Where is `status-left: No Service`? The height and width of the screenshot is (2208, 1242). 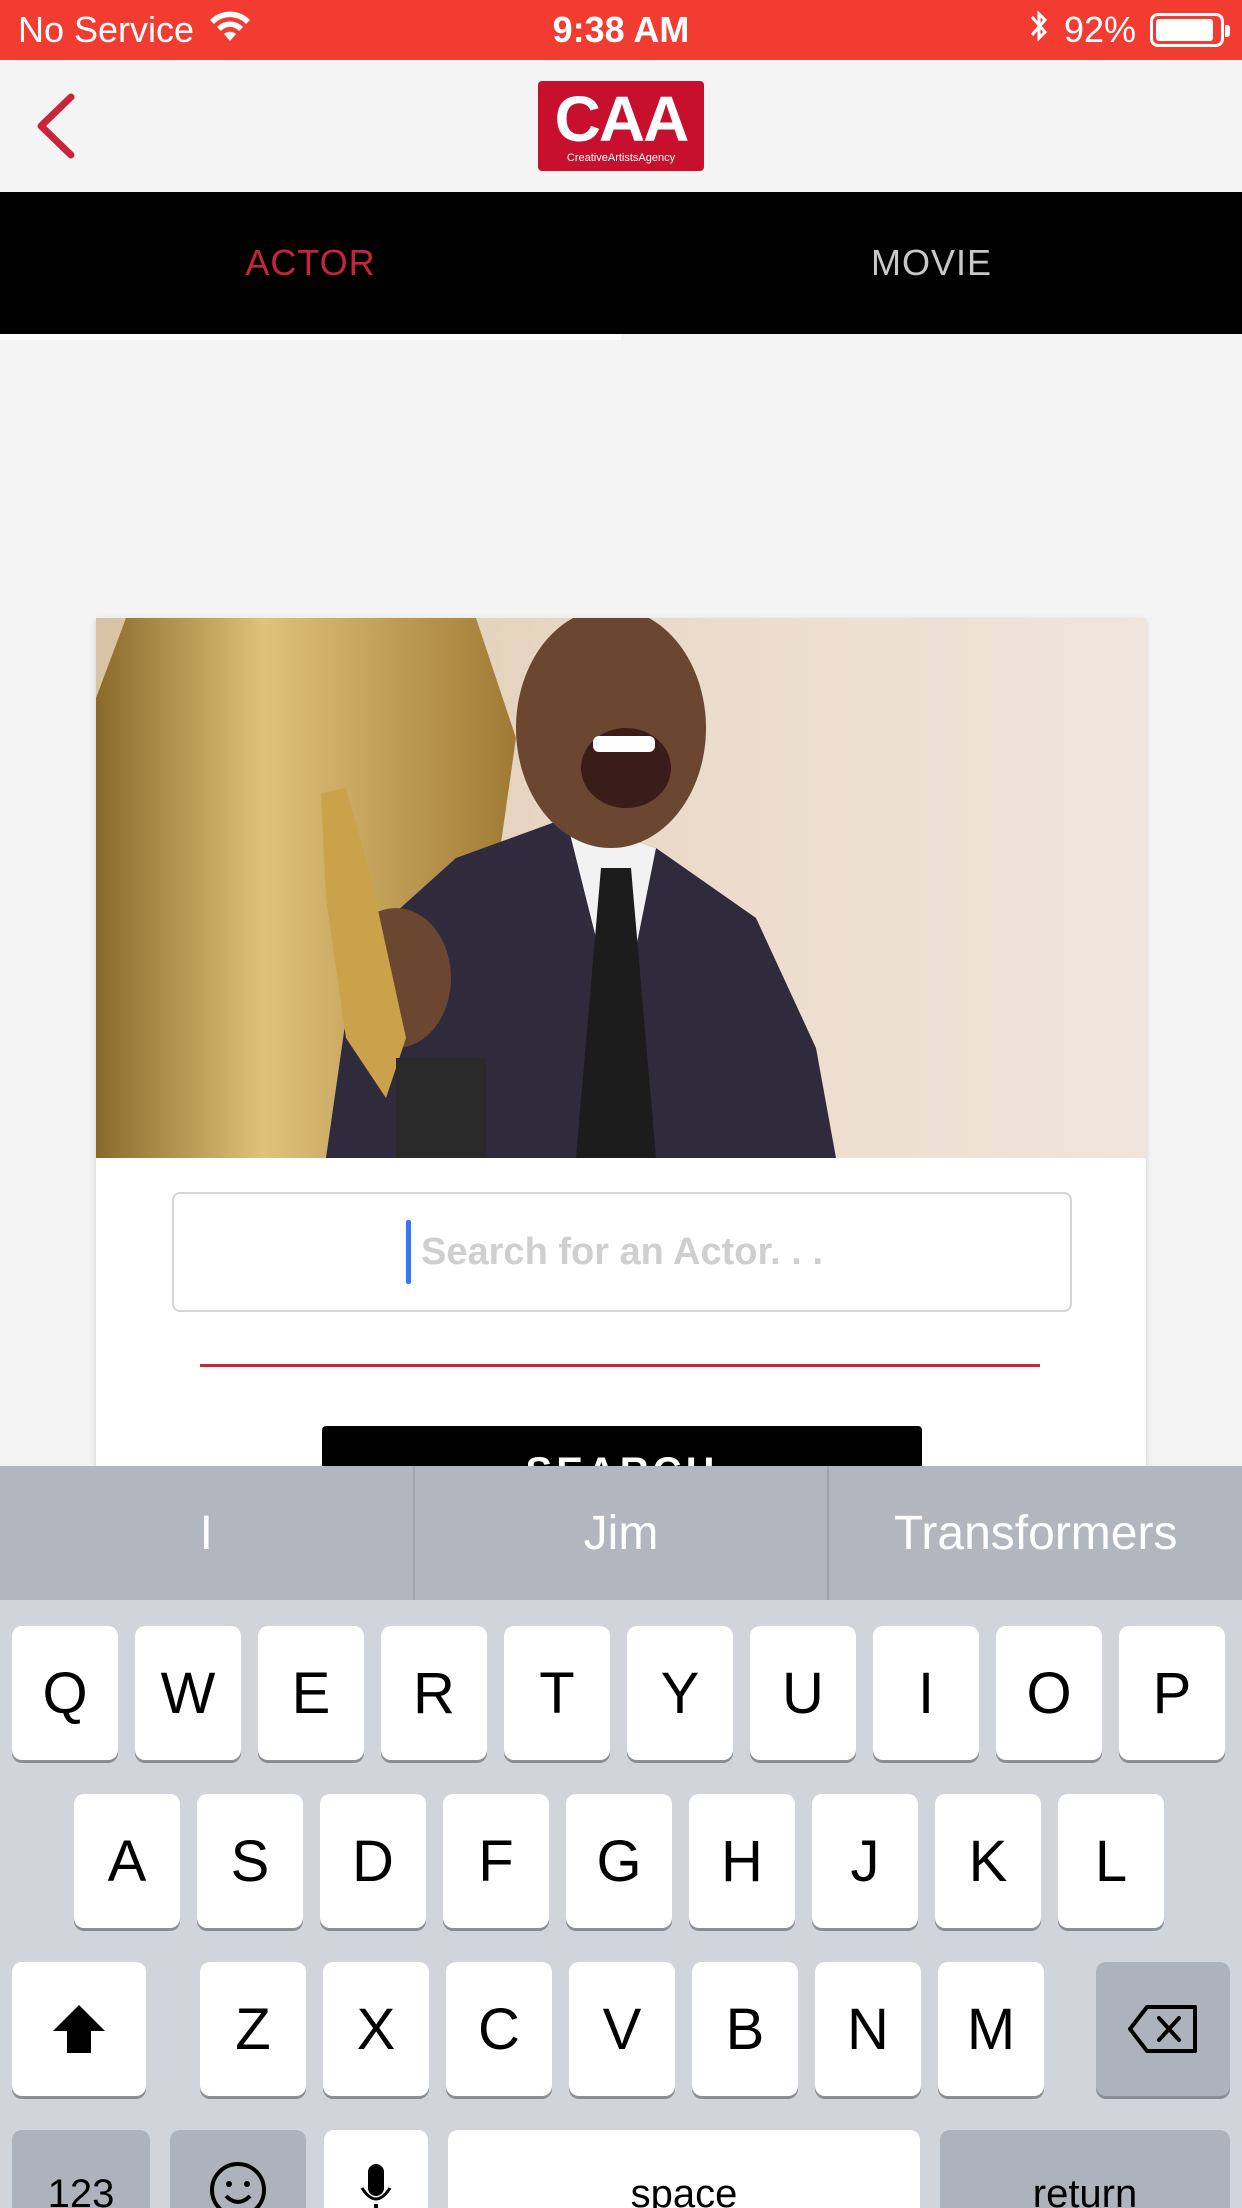
status-left: No Service is located at coordinates (135, 30).